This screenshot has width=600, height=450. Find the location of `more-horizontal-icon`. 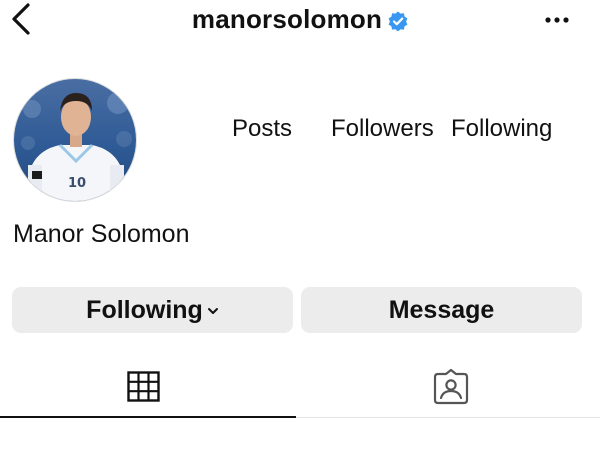

more-horizontal-icon is located at coordinates (557, 20).